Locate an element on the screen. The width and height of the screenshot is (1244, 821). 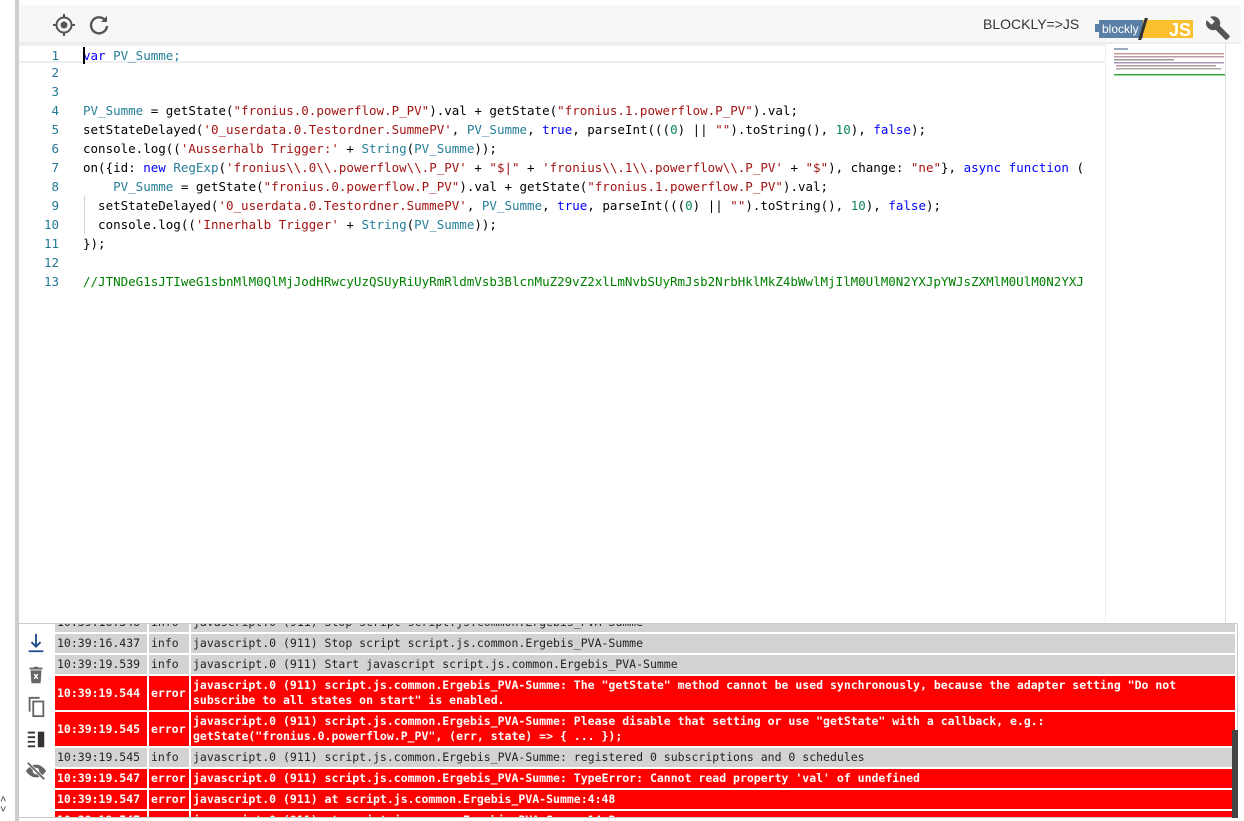
line-number: 2 is located at coordinates (55, 72).